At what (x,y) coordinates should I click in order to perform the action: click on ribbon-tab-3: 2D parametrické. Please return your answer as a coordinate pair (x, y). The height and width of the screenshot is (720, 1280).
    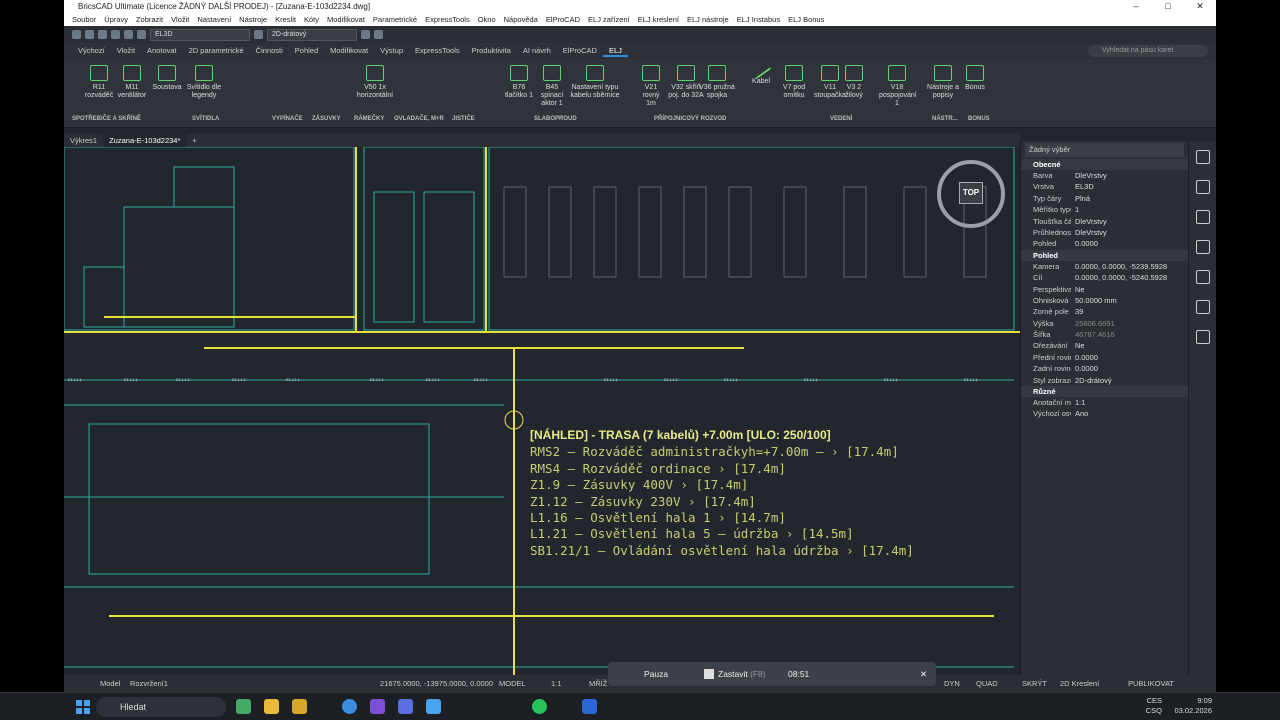
    Looking at the image, I should click on (216, 51).